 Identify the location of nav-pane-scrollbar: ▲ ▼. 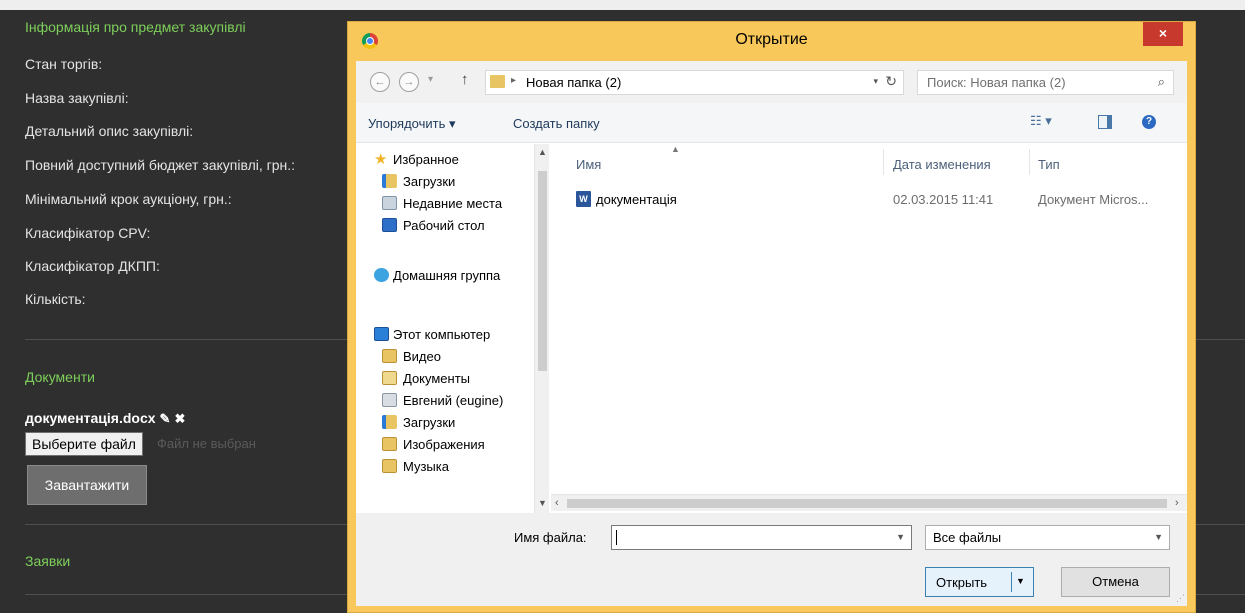
(541, 328).